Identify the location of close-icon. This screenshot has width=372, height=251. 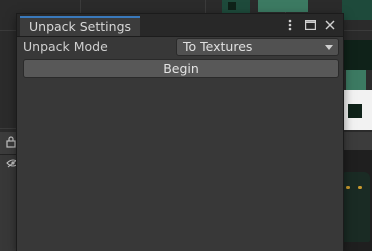
(330, 25).